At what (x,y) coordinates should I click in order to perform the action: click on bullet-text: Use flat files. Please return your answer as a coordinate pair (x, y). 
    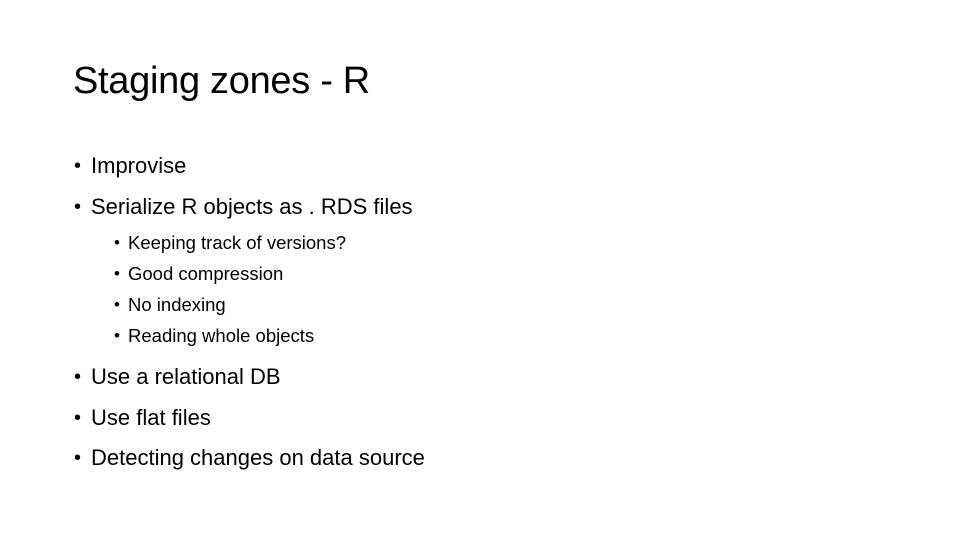
    Looking at the image, I should click on (151, 417).